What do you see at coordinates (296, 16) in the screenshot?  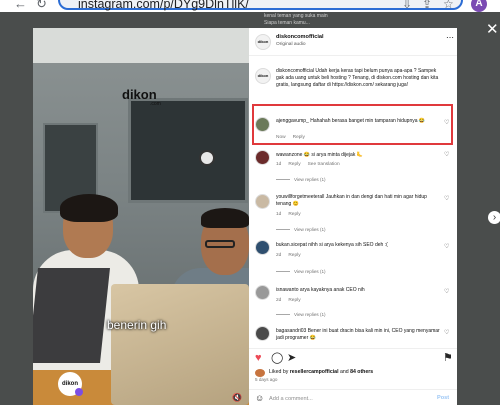 I see `background-text: kenal teman yang suka main` at bounding box center [296, 16].